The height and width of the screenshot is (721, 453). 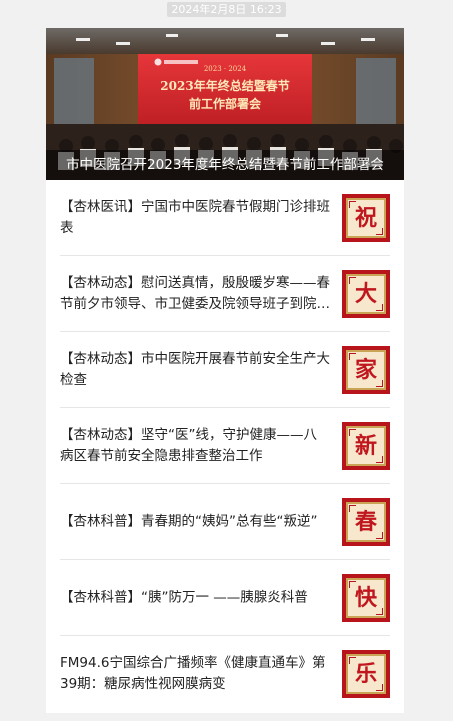 I want to click on article-thumbnail: 春, so click(x=366, y=521).